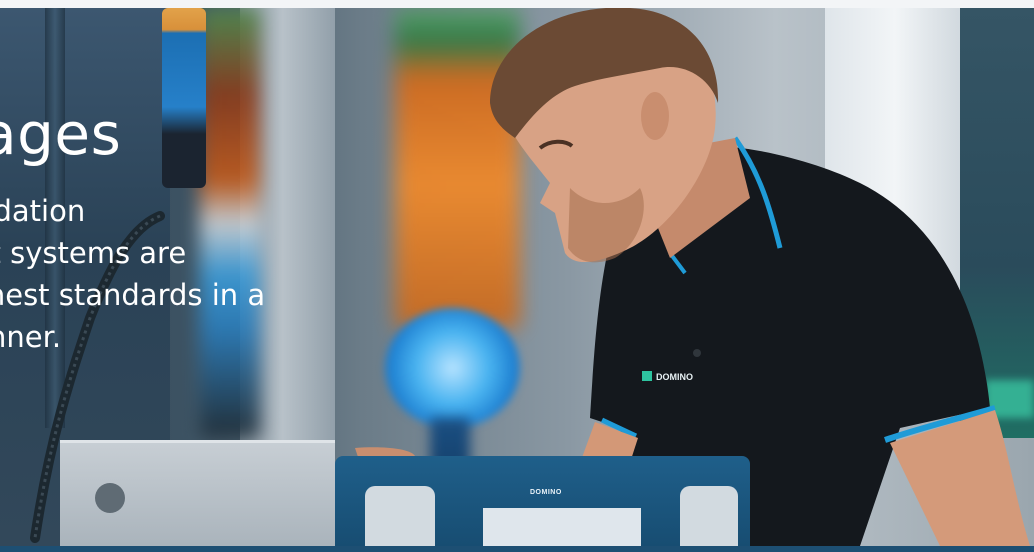  Describe the element at coordinates (542, 501) in the screenshot. I see `printer-controller: DOMINO` at that location.